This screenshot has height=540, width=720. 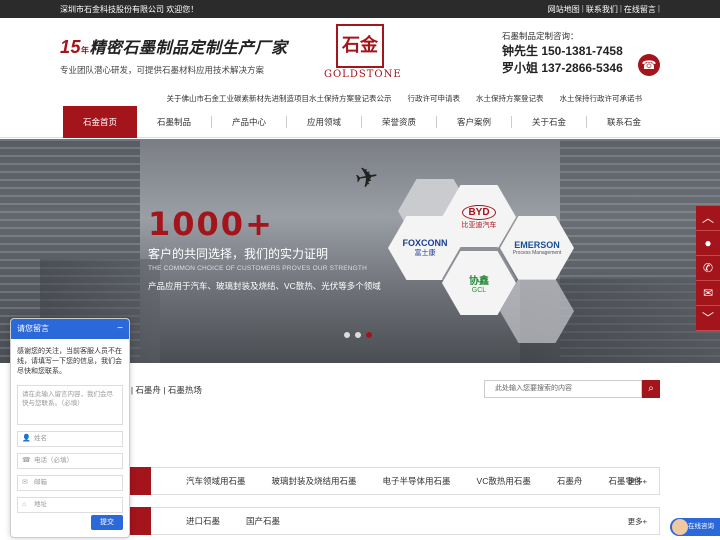 What do you see at coordinates (100, 121) in the screenshot?
I see `nav-home: 石金首页` at bounding box center [100, 121].